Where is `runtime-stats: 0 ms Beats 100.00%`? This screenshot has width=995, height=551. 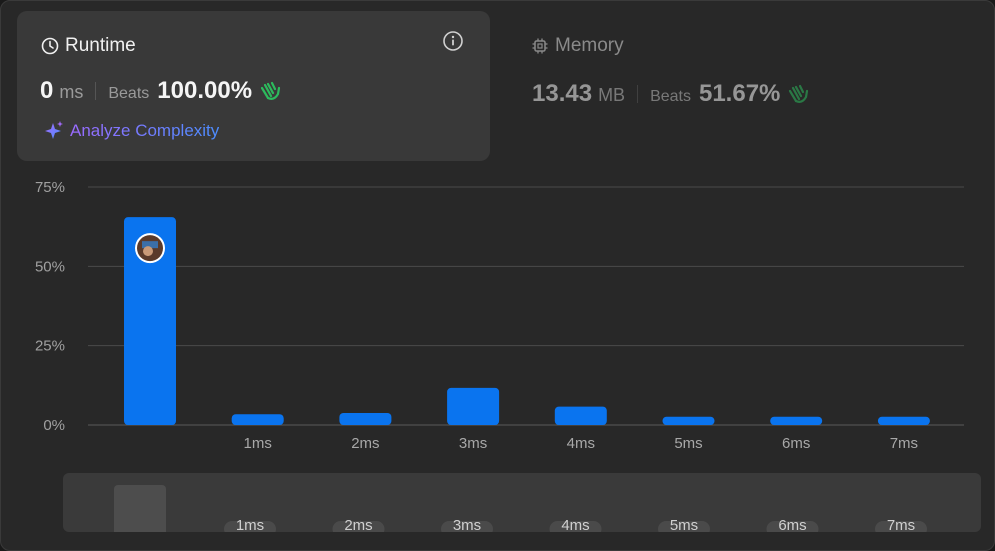
runtime-stats: 0 ms Beats 100.00% is located at coordinates (161, 91).